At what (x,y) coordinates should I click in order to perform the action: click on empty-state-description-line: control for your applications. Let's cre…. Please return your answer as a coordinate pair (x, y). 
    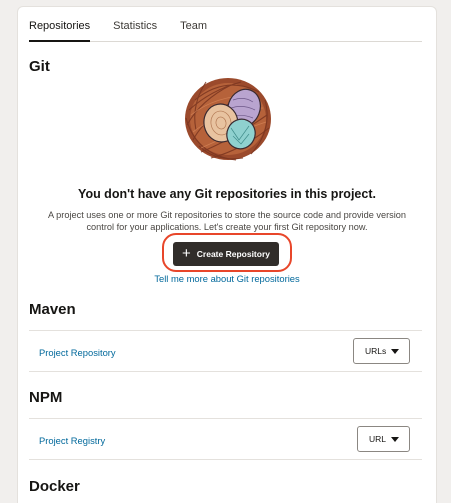
    Looking at the image, I should click on (227, 227).